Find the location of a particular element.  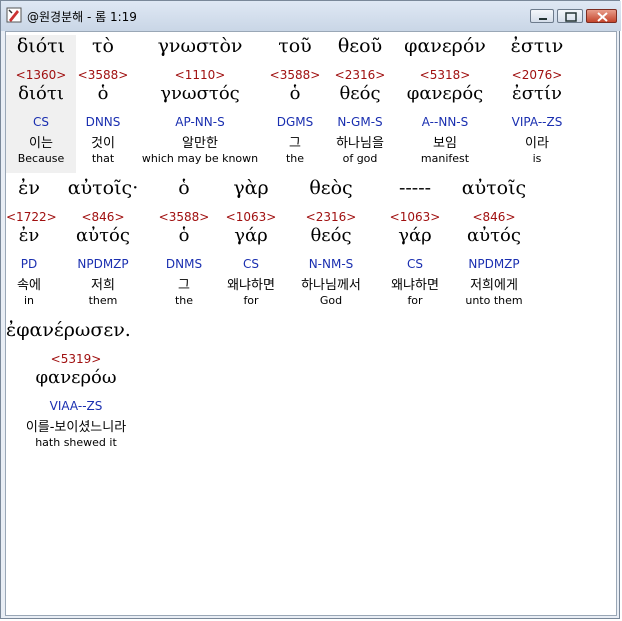

app-icon is located at coordinates (14, 15).